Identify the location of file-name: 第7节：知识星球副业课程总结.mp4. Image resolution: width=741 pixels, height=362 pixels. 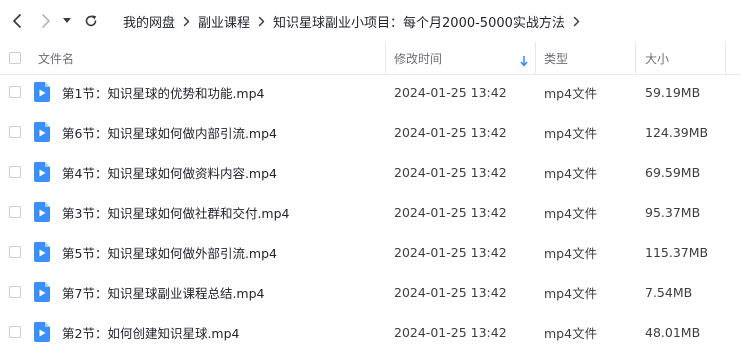
(163, 292).